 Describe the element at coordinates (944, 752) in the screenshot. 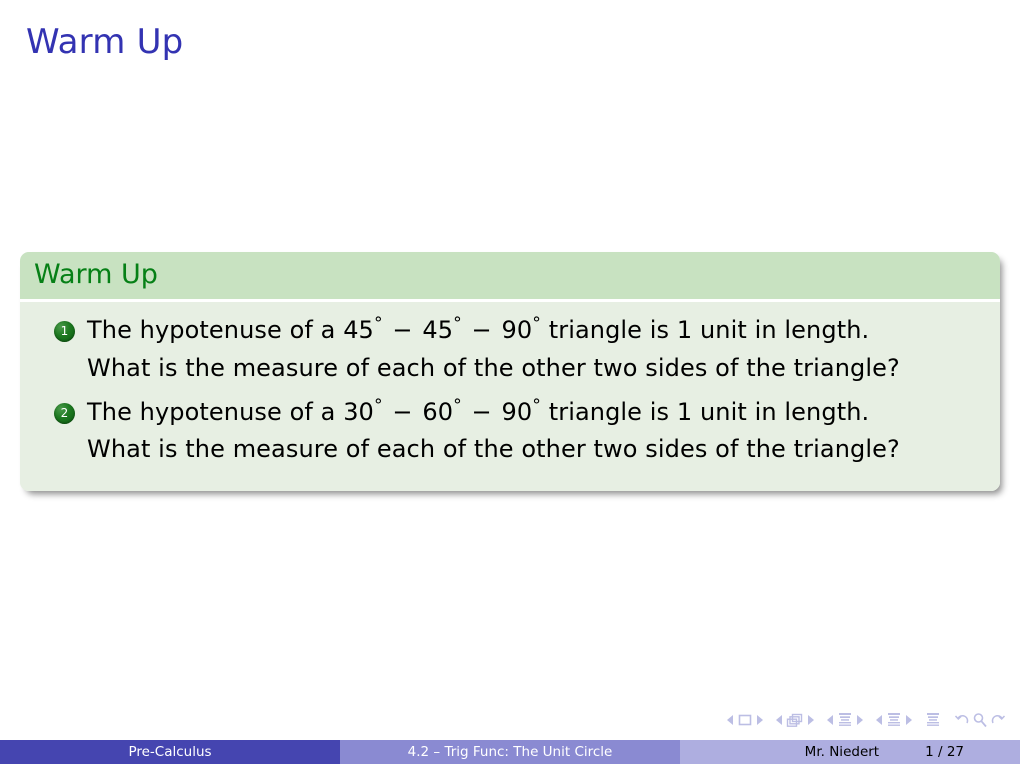

I see `footer-page-number: 1 / 27` at that location.